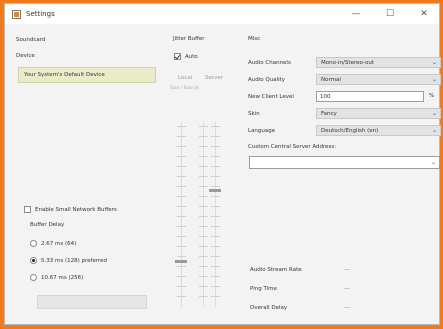  Describe the element at coordinates (185, 78) in the screenshot. I see `jitter-local-label: Local` at that location.